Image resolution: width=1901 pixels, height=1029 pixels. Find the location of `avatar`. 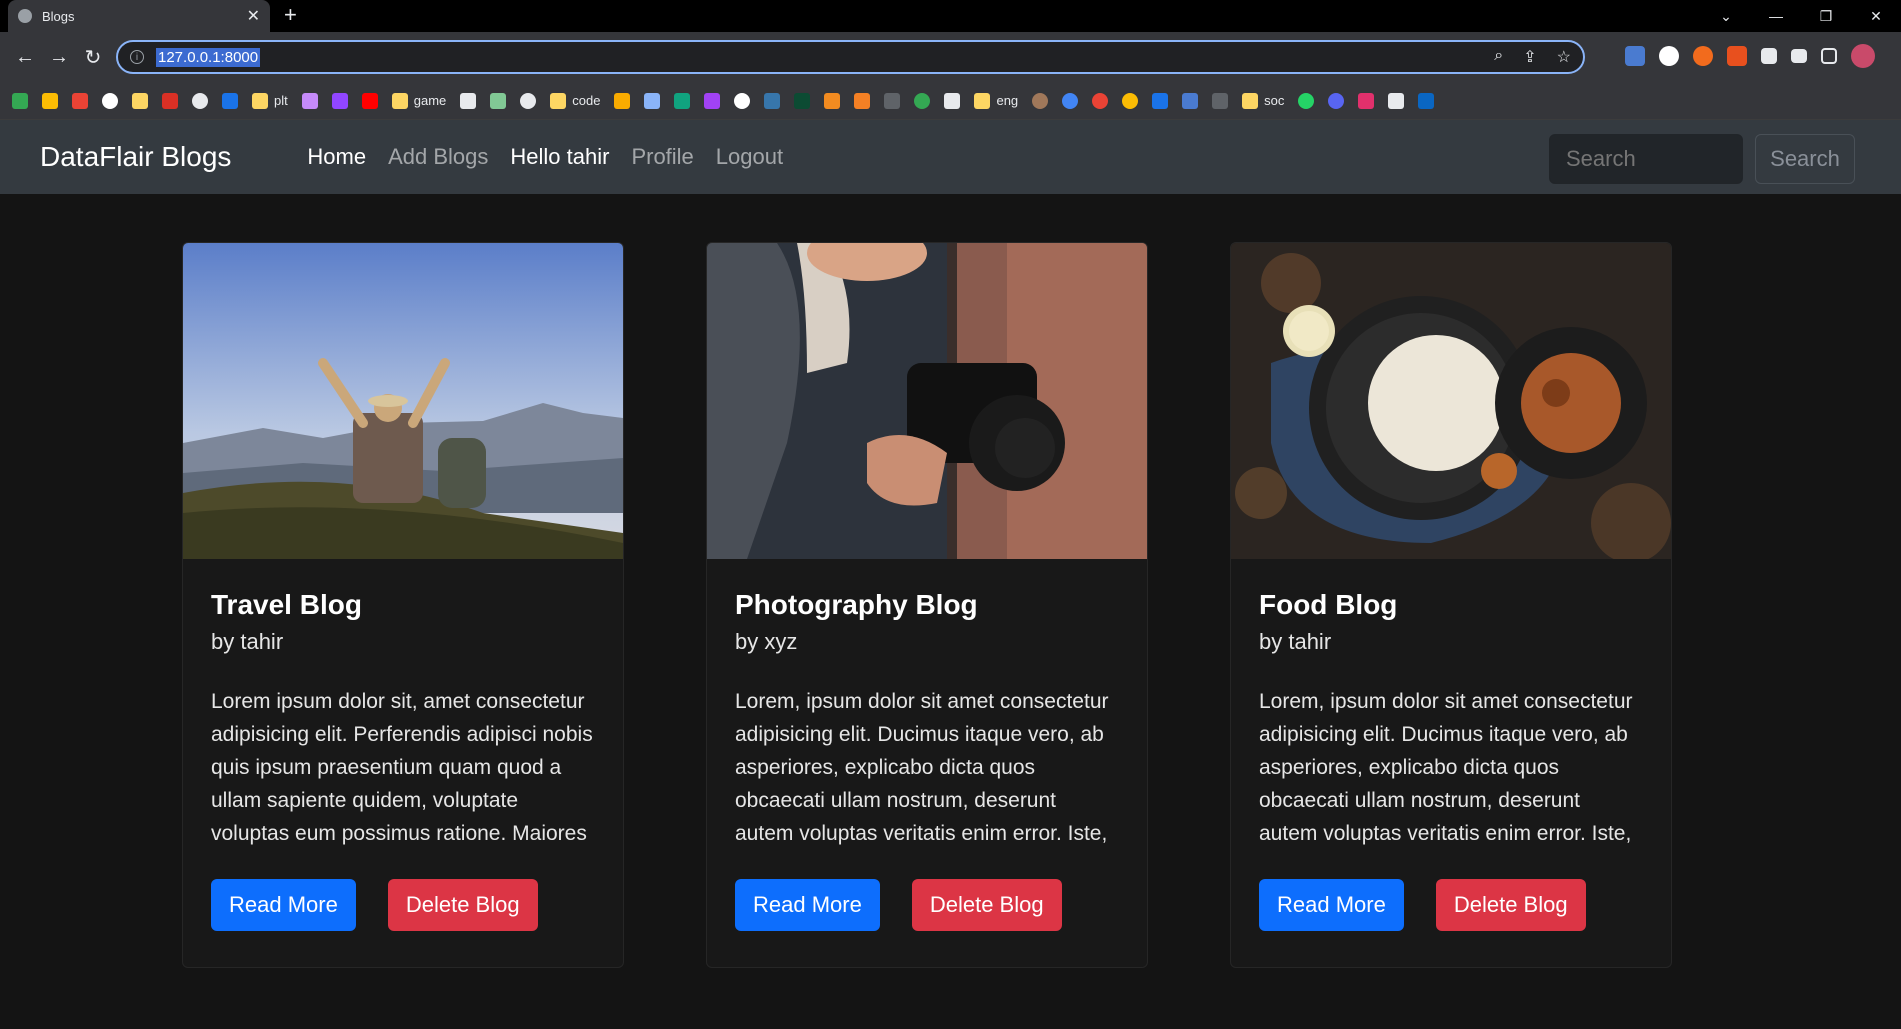

avatar is located at coordinates (1863, 56).